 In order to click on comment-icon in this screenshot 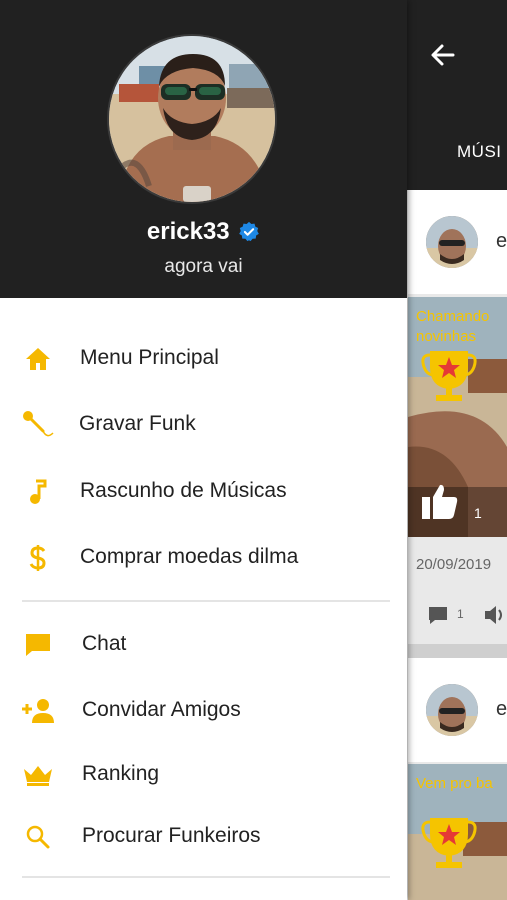, I will do `click(438, 615)`.